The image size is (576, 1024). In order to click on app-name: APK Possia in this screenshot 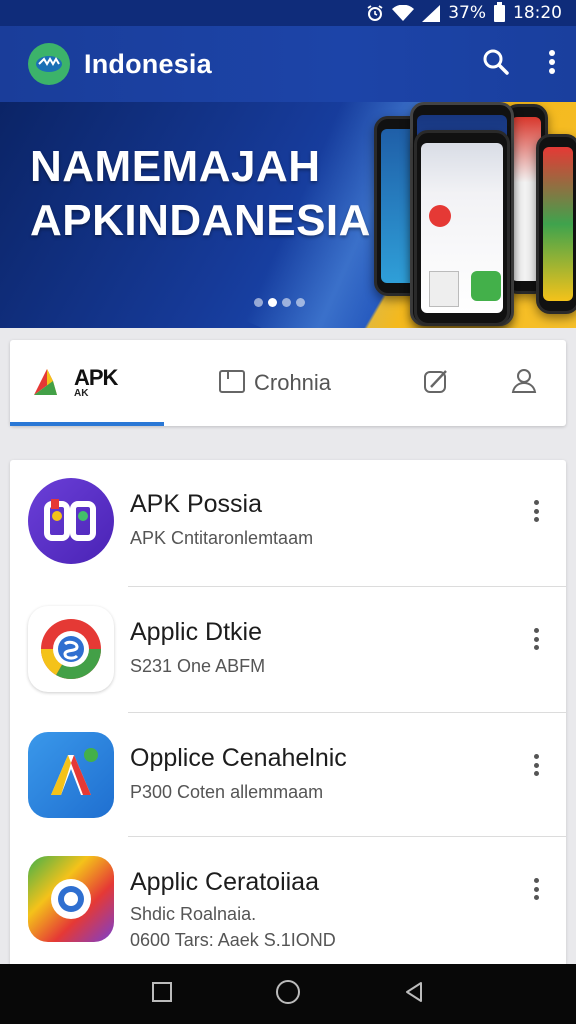, I will do `click(196, 504)`.